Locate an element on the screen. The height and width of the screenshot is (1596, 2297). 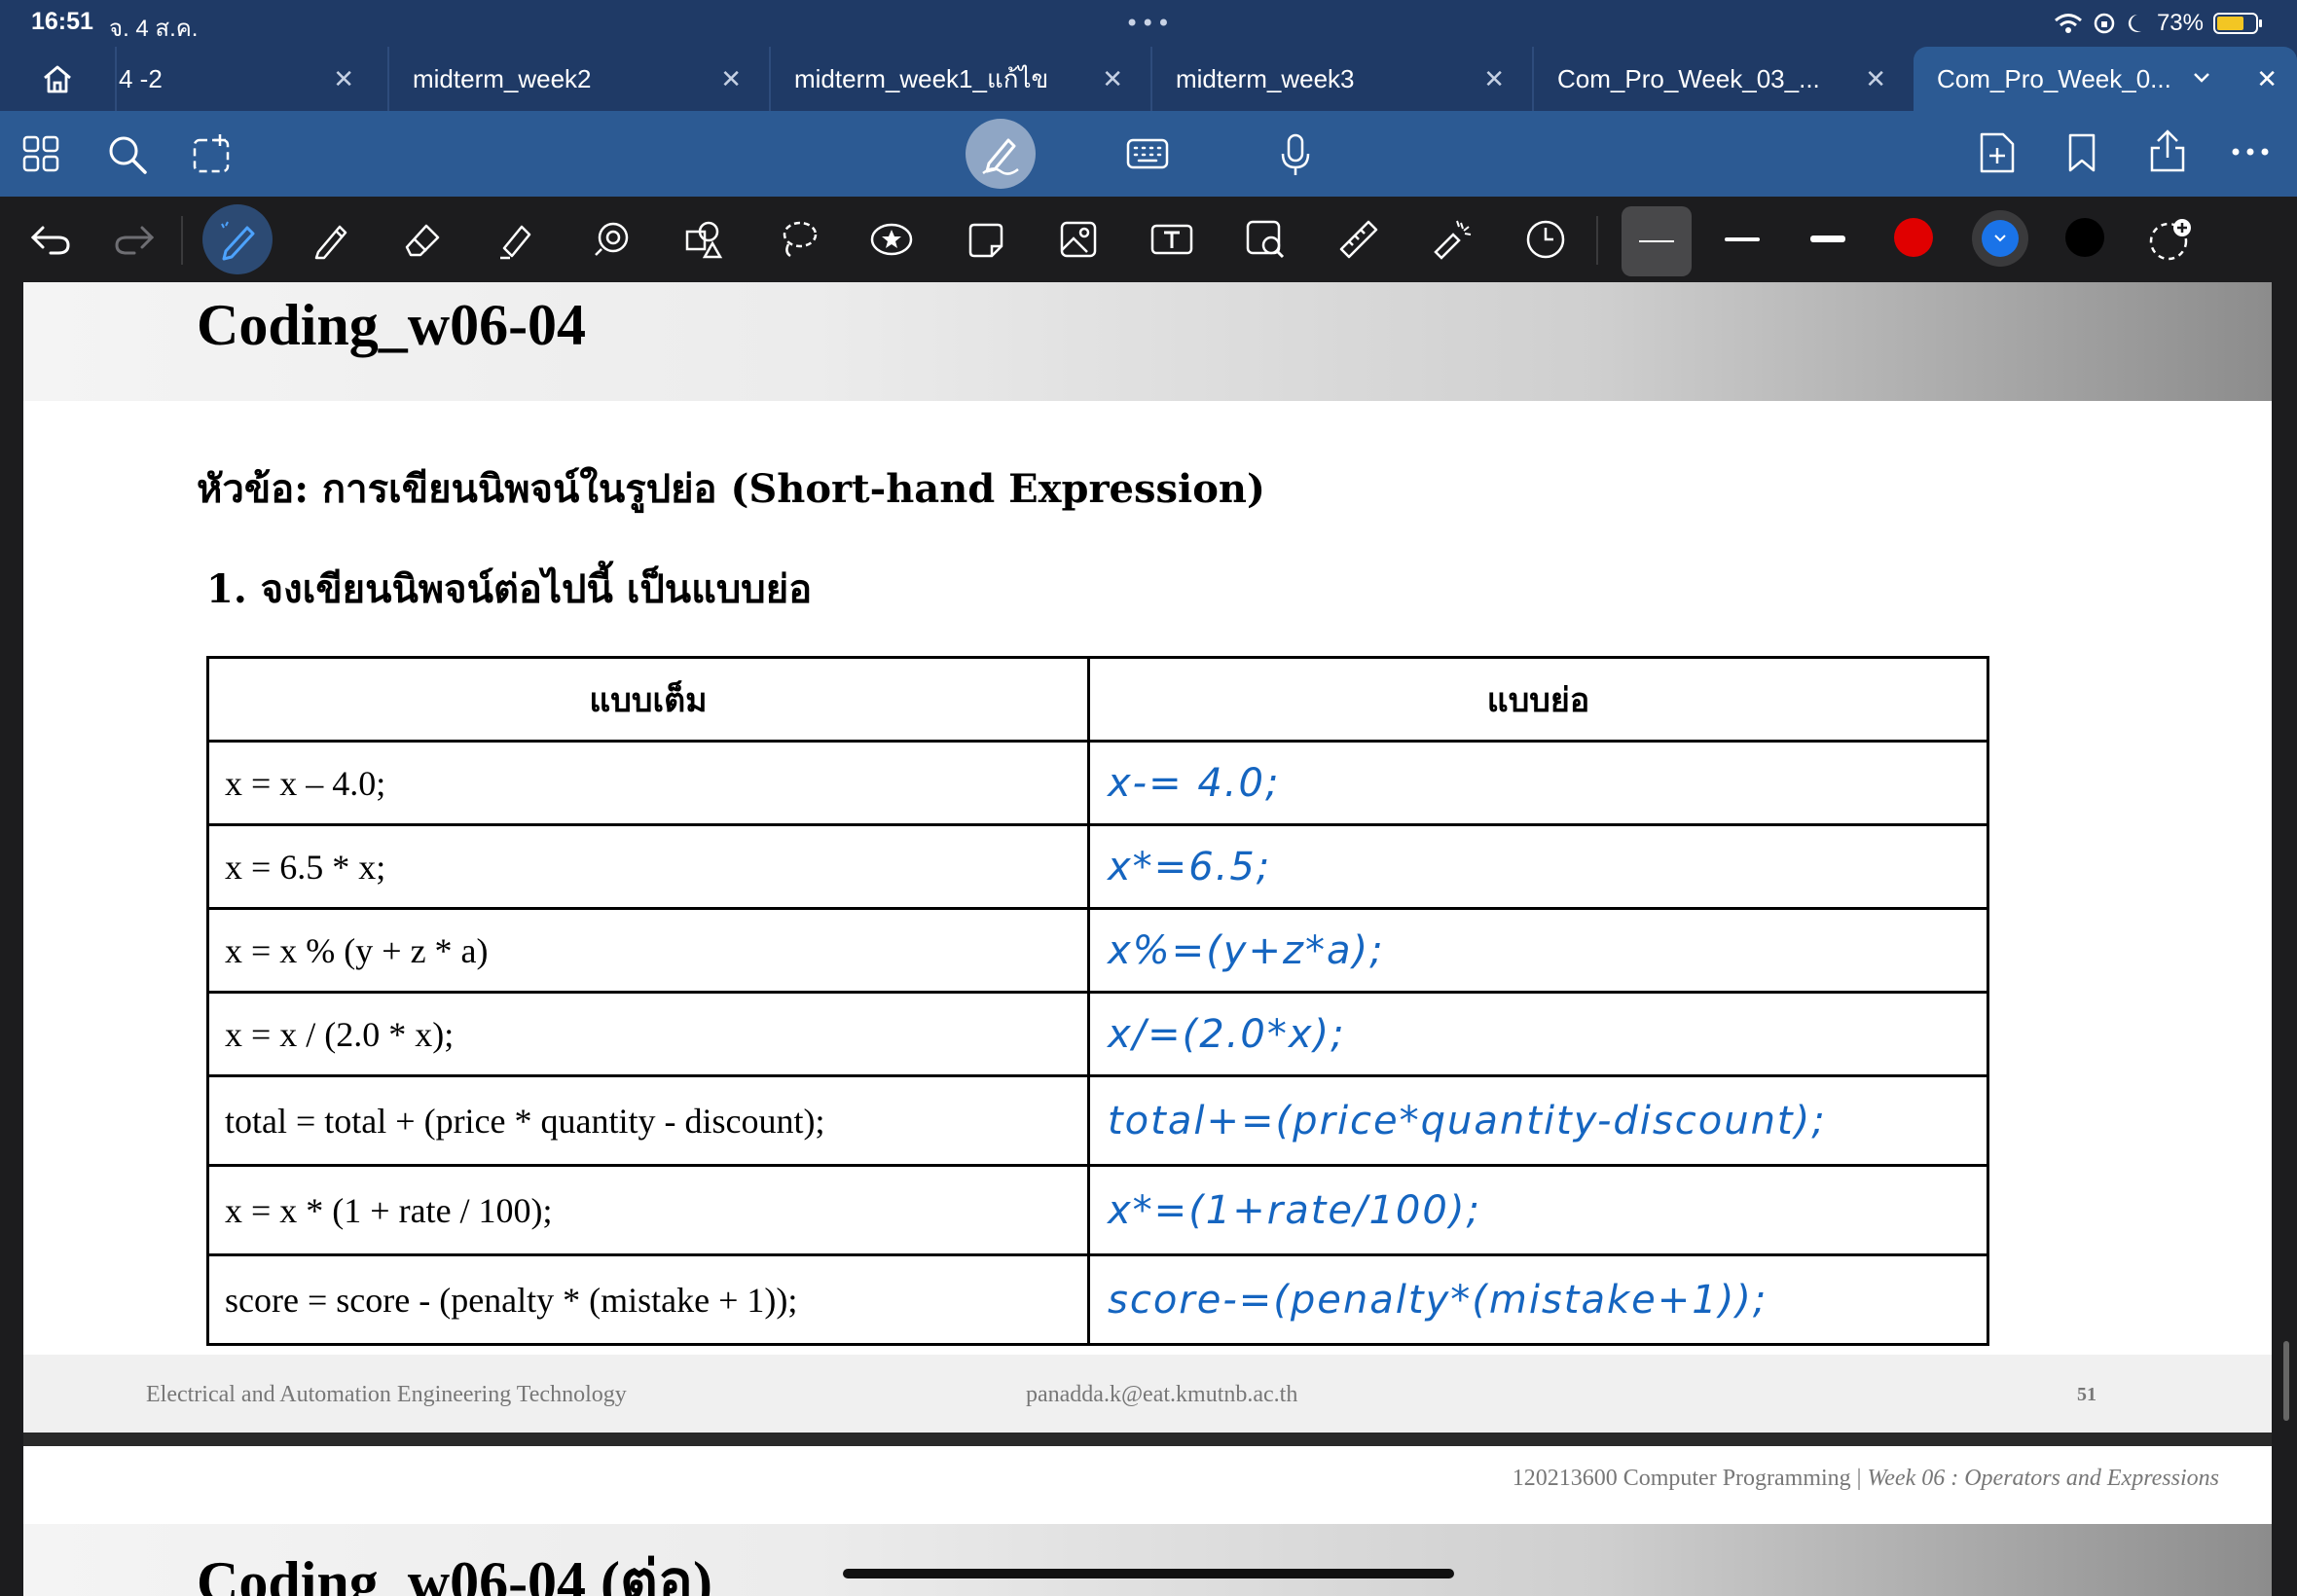
history-button is located at coordinates (1545, 239).